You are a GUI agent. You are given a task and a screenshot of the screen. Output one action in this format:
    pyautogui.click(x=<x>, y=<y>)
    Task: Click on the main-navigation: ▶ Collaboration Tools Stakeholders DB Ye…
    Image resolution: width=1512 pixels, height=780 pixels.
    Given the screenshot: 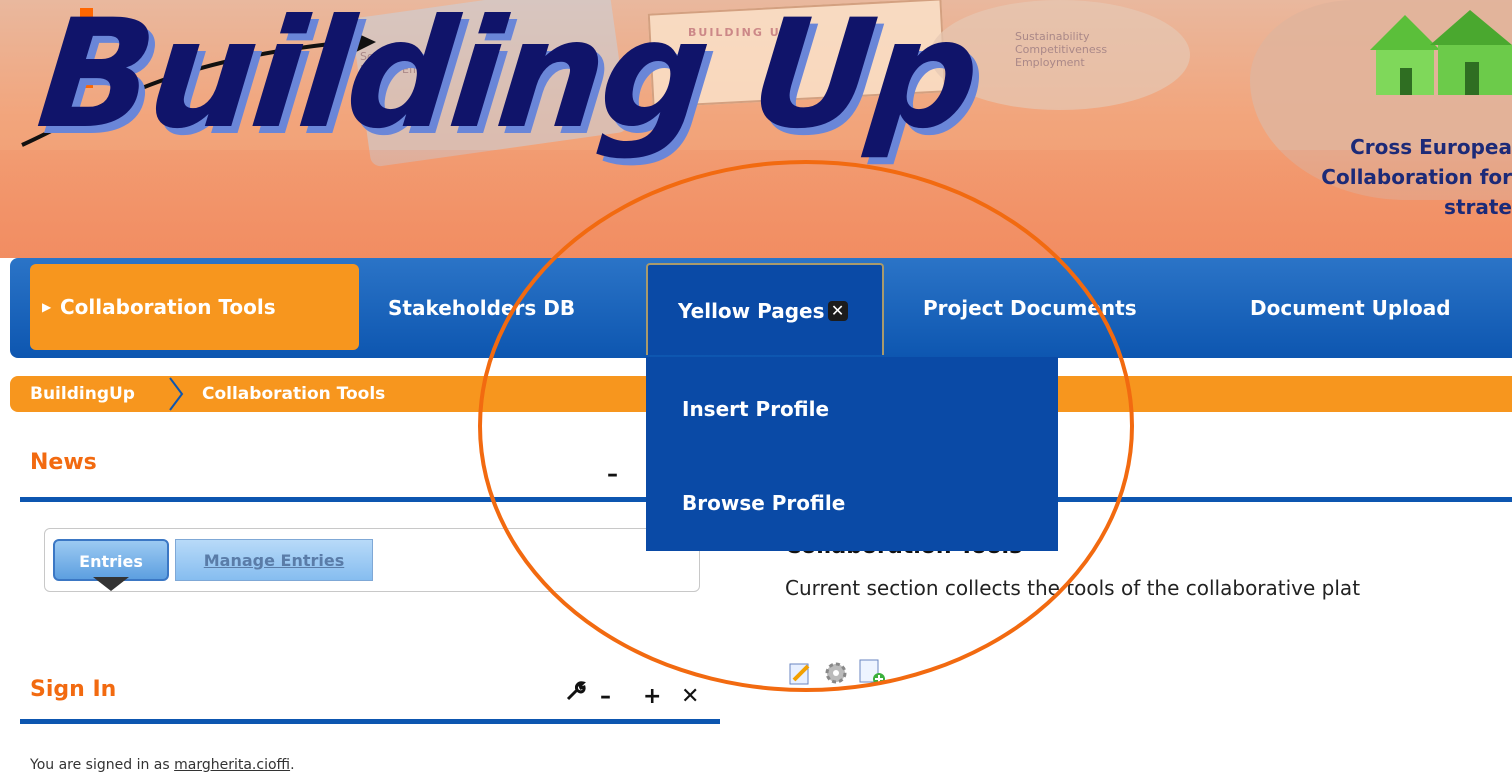 What is the action you would take?
    pyautogui.click(x=761, y=308)
    